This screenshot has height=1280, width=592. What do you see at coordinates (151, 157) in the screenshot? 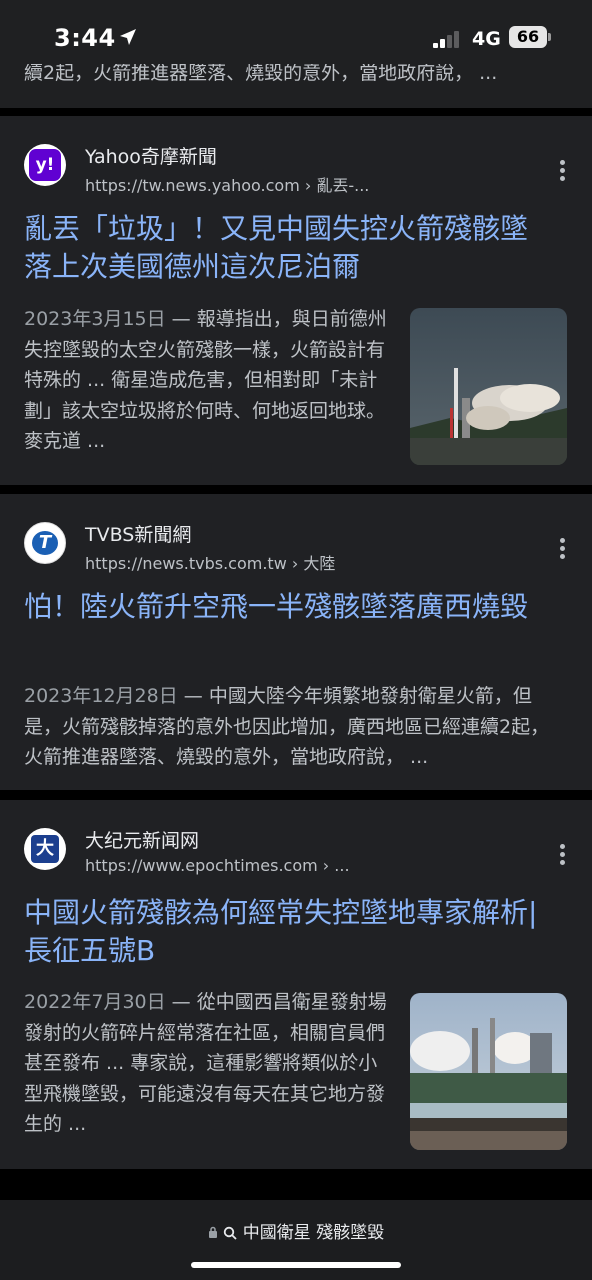
I see `site-name: Yahoo奇摩新聞` at bounding box center [151, 157].